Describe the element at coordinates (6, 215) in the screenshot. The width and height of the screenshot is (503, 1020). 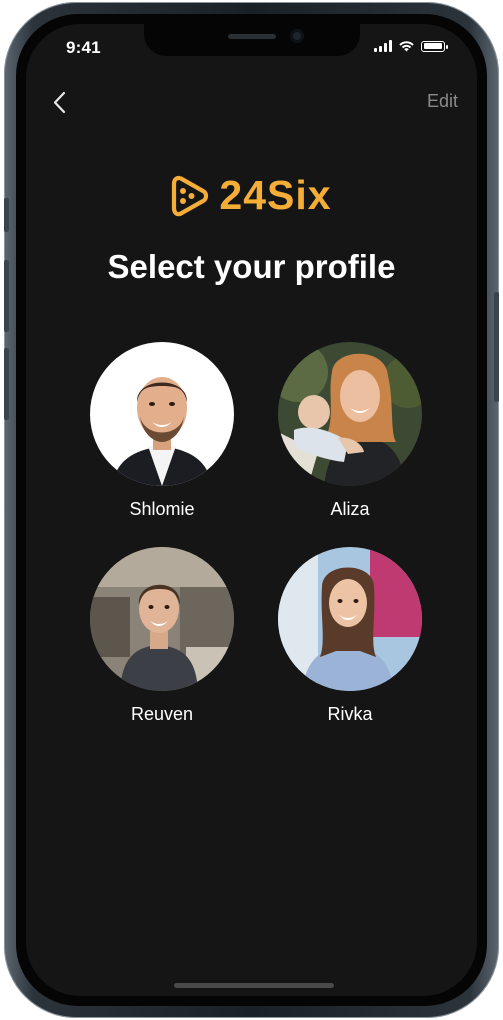
I see `silent-switch` at that location.